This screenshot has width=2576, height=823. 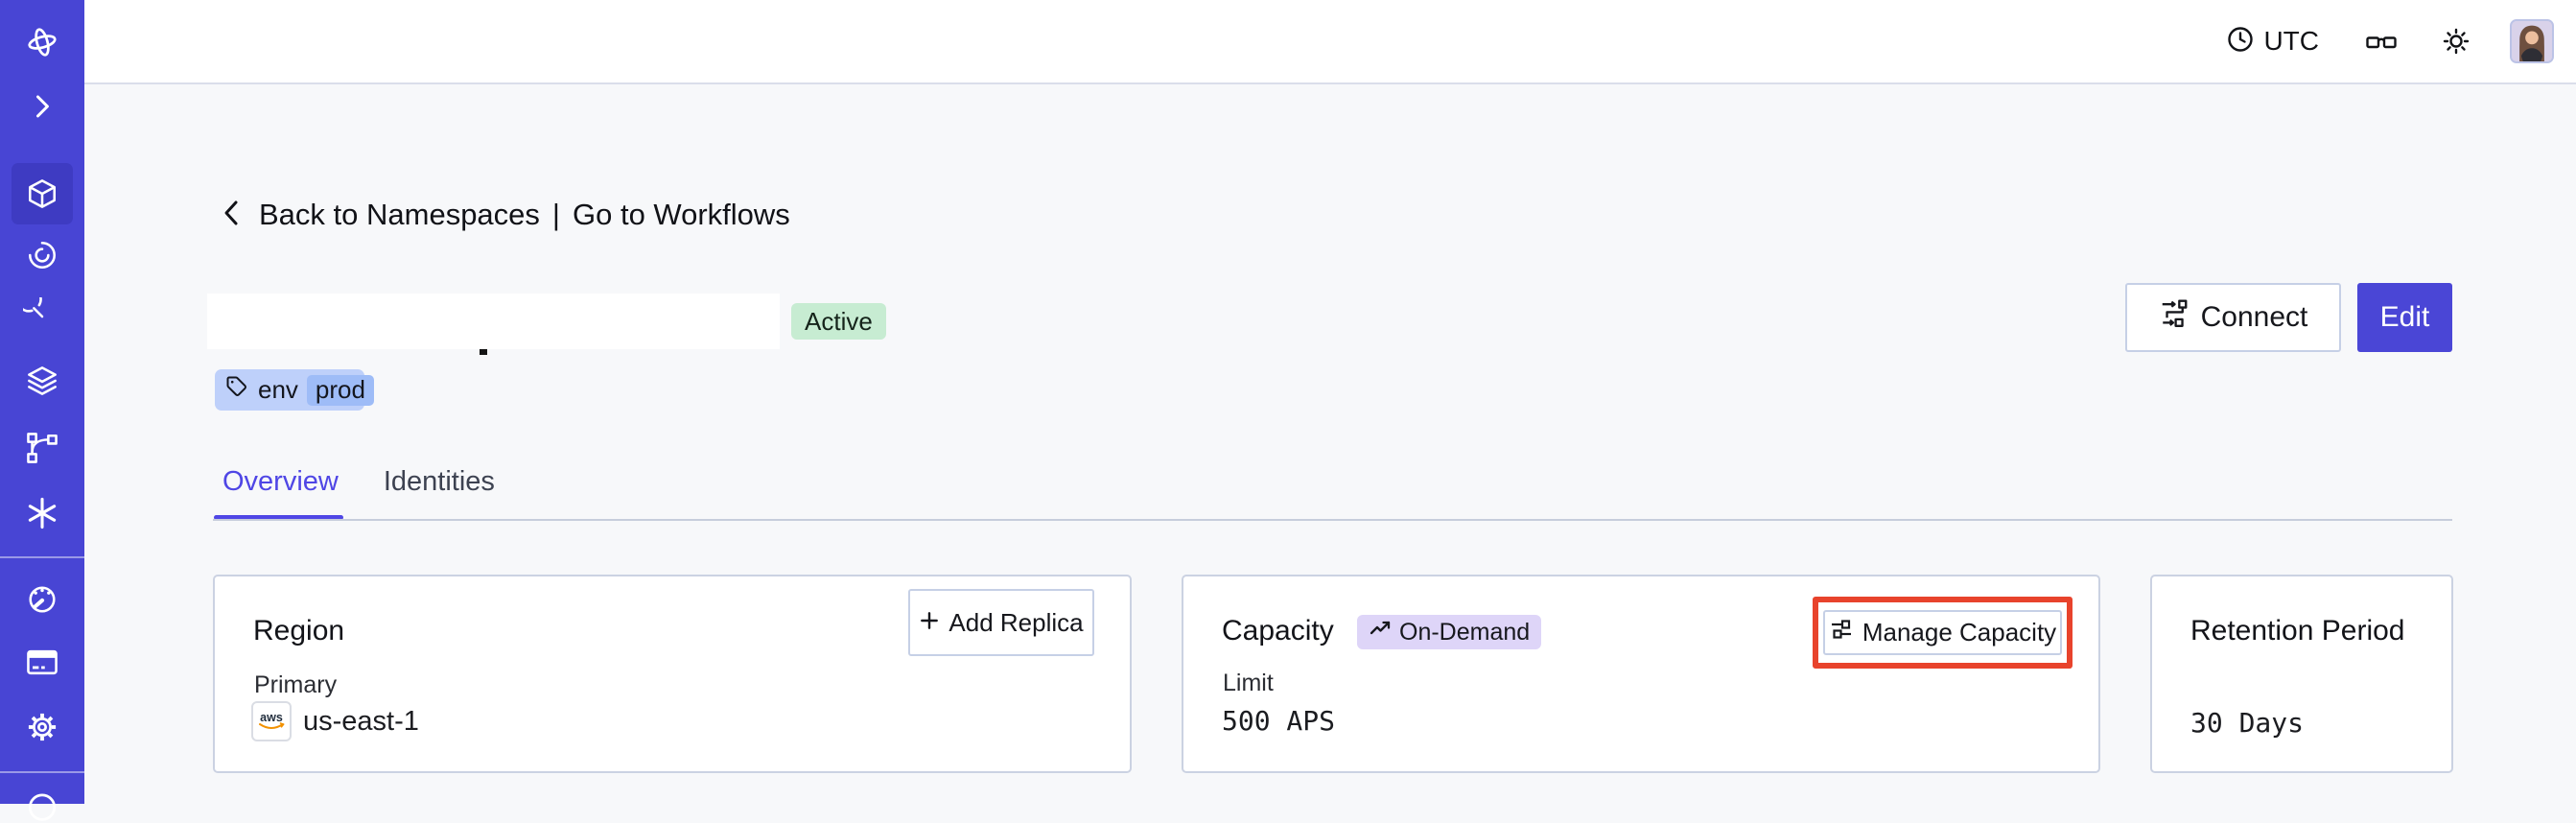 What do you see at coordinates (1279, 721) in the screenshot?
I see `limit-value: 500 APS` at bounding box center [1279, 721].